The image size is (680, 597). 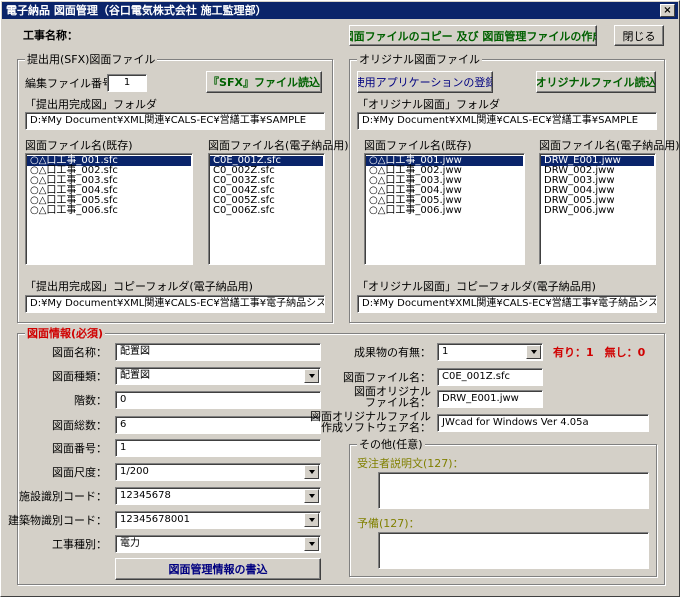 I want to click on floor-count-input: 0, so click(x=218, y=400).